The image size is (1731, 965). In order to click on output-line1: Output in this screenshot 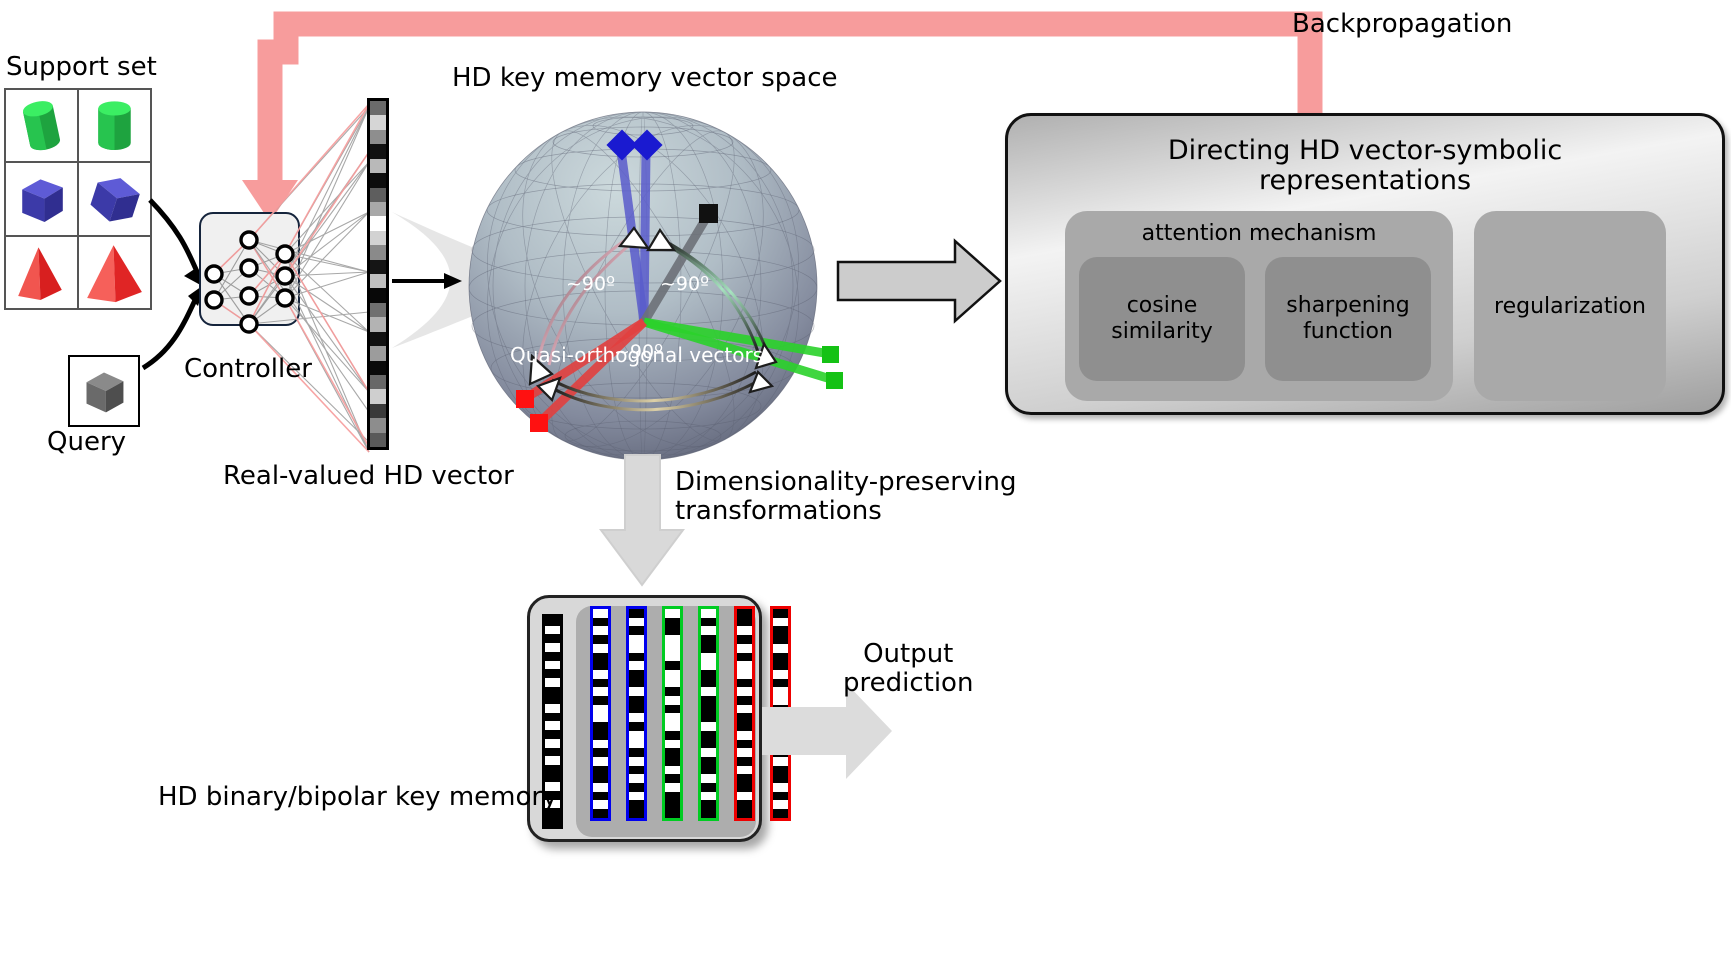, I will do `click(908, 654)`.